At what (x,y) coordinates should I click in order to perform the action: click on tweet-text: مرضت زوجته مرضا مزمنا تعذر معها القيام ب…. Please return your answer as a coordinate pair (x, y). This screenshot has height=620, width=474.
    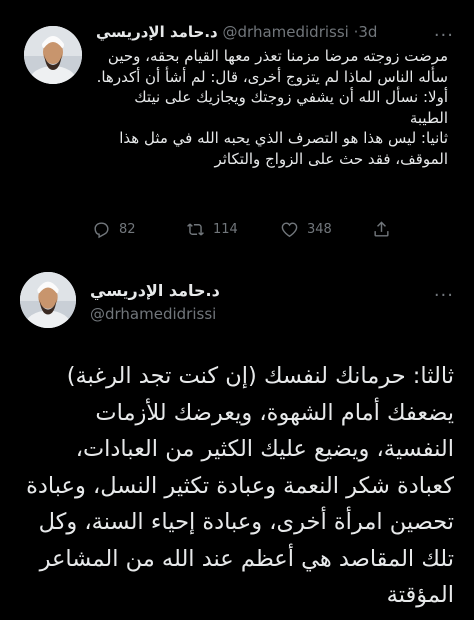
    Looking at the image, I should click on (272, 107).